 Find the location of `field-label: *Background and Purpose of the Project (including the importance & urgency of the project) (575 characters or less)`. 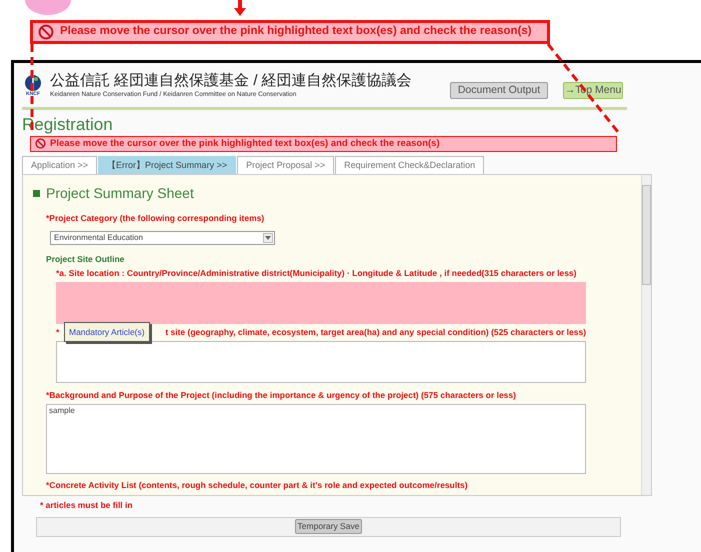

field-label: *Background and Purpose of the Project (including the importance & urgency of the project) (575 characters or less) is located at coordinates (281, 395).